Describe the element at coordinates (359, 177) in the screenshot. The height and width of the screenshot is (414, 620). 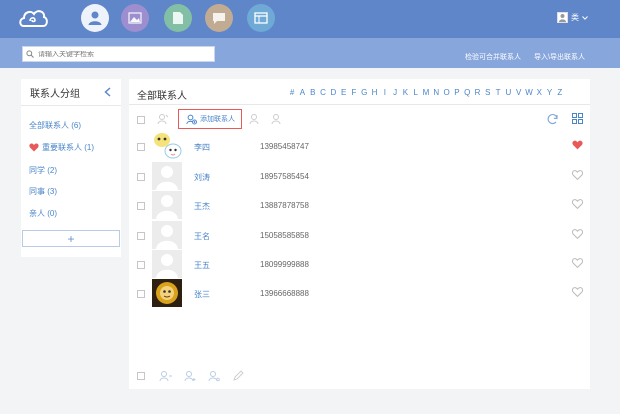
I see `contact-row: 刘涛 18957585454` at that location.